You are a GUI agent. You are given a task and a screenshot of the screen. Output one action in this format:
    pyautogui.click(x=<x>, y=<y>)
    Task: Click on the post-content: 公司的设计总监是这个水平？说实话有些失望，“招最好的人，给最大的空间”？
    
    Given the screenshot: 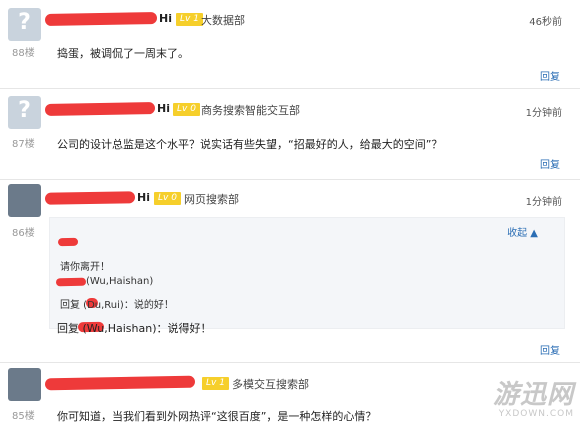 What is the action you would take?
    pyautogui.click(x=250, y=144)
    